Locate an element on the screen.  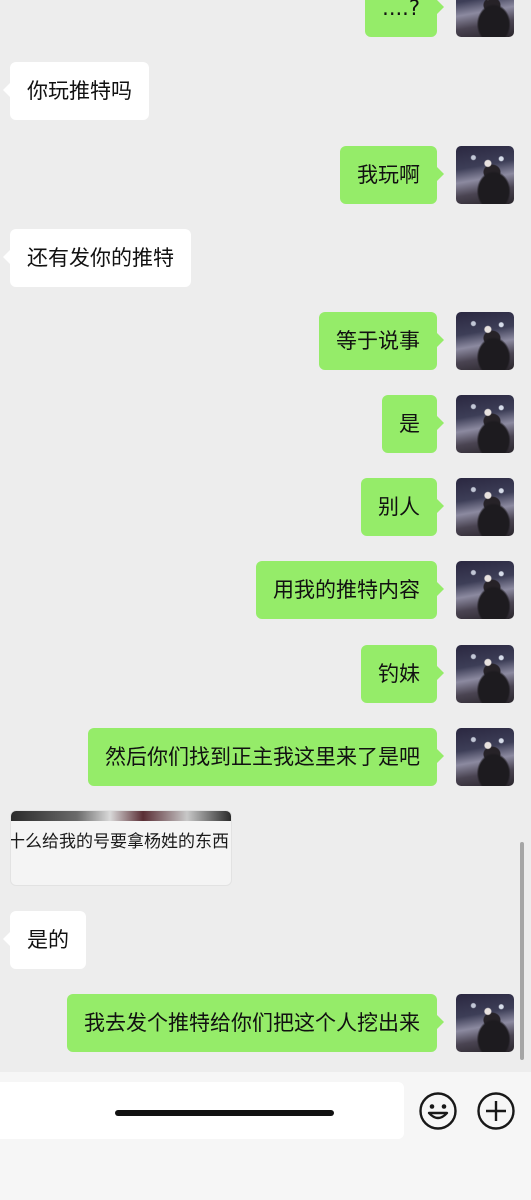
message-text: 还有发你的推特 is located at coordinates (100, 258).